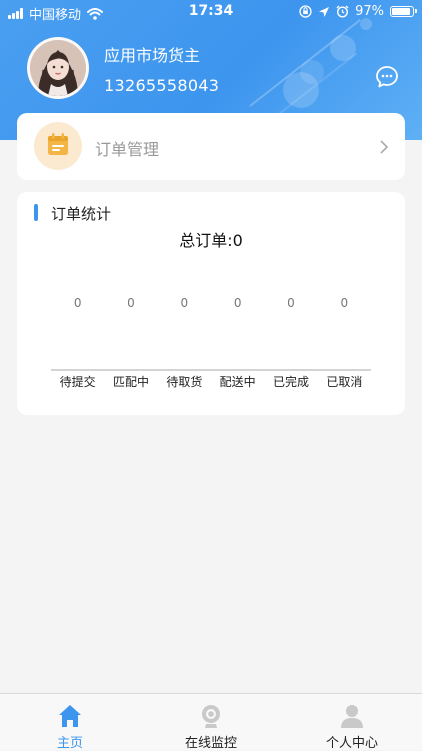  Describe the element at coordinates (58, 68) in the screenshot. I see `avatar` at that location.